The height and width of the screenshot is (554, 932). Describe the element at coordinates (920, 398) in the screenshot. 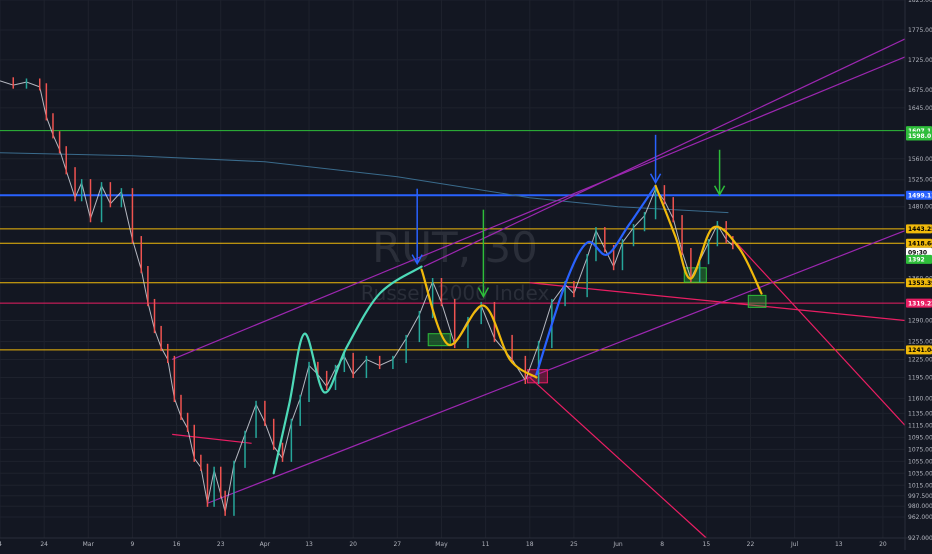

I see `y-tick-label-13: 1160.000` at that location.